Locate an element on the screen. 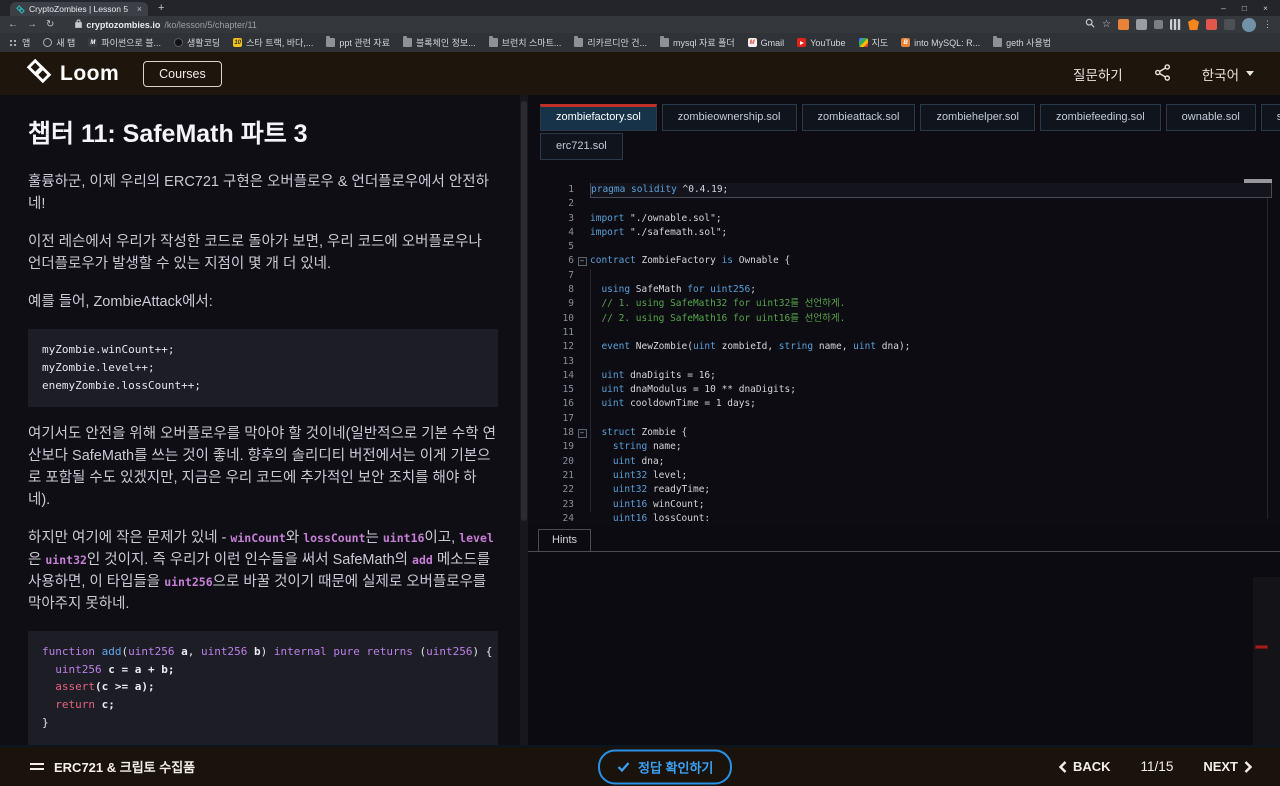 This screenshot has height=786, width=1280. address-bar: cryptozombies.io/ko/lesson/5/chapter/11 is located at coordinates (166, 24).